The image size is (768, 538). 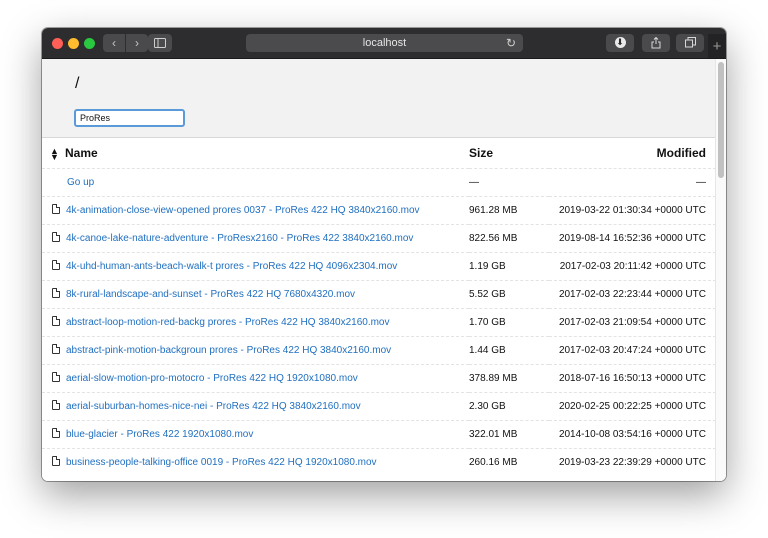 I want to click on file-modified: 2017-02-03 21:09:54 +0000 UTC, so click(x=632, y=322).